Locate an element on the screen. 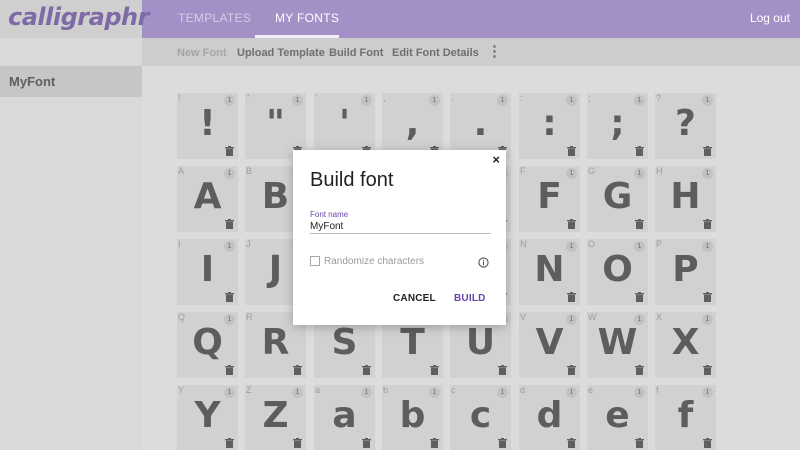 The height and width of the screenshot is (450, 800). info-icon is located at coordinates (483, 261).